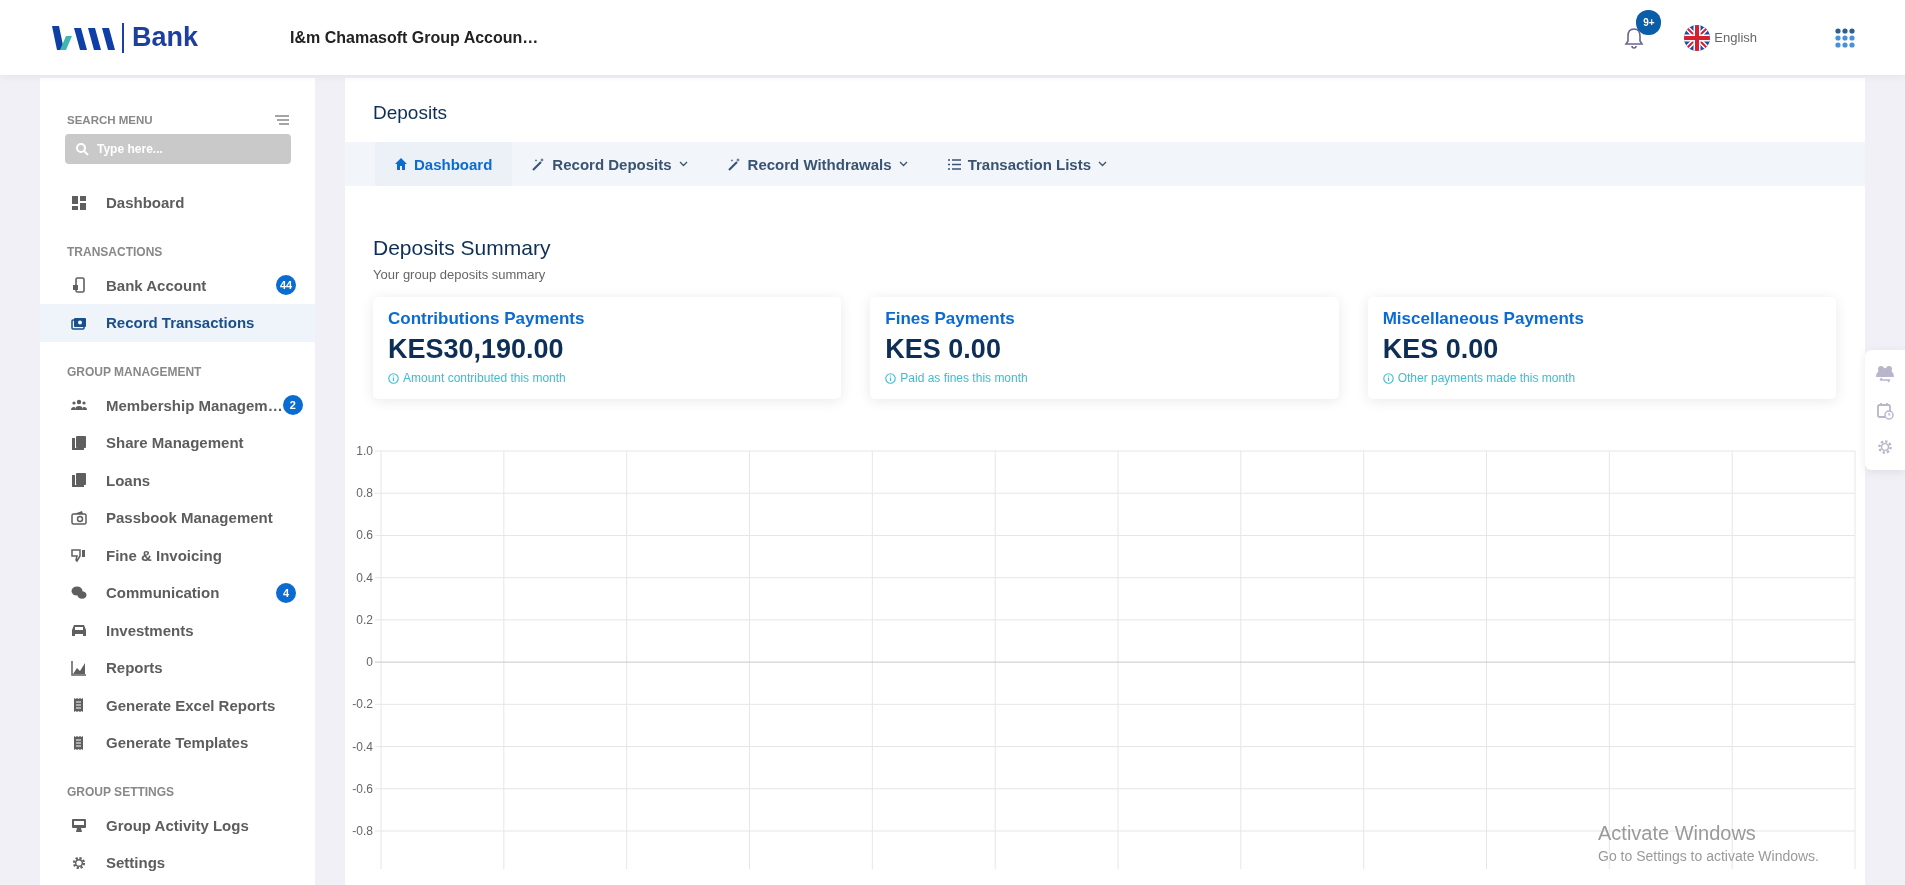 The width and height of the screenshot is (1905, 885). What do you see at coordinates (121, 792) in the screenshot?
I see `section-heading: GROUP SETTINGS` at bounding box center [121, 792].